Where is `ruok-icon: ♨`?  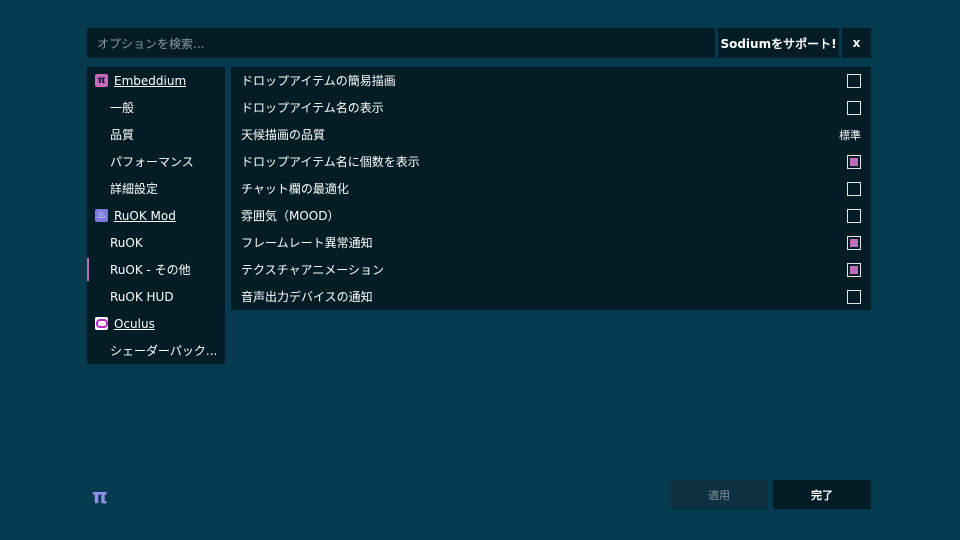
ruok-icon: ♨ is located at coordinates (101, 215).